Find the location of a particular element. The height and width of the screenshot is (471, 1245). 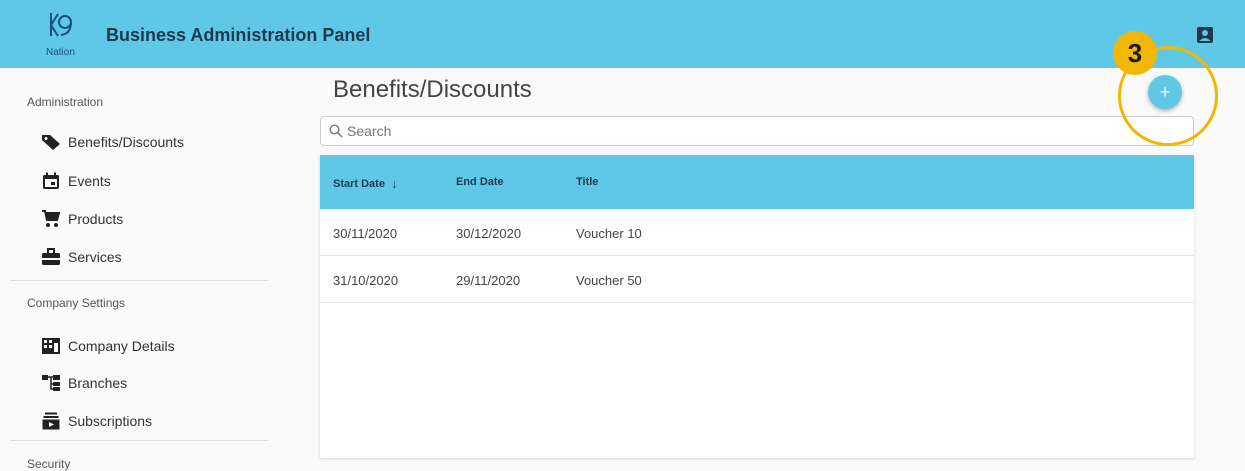

cart-icon is located at coordinates (51, 219).